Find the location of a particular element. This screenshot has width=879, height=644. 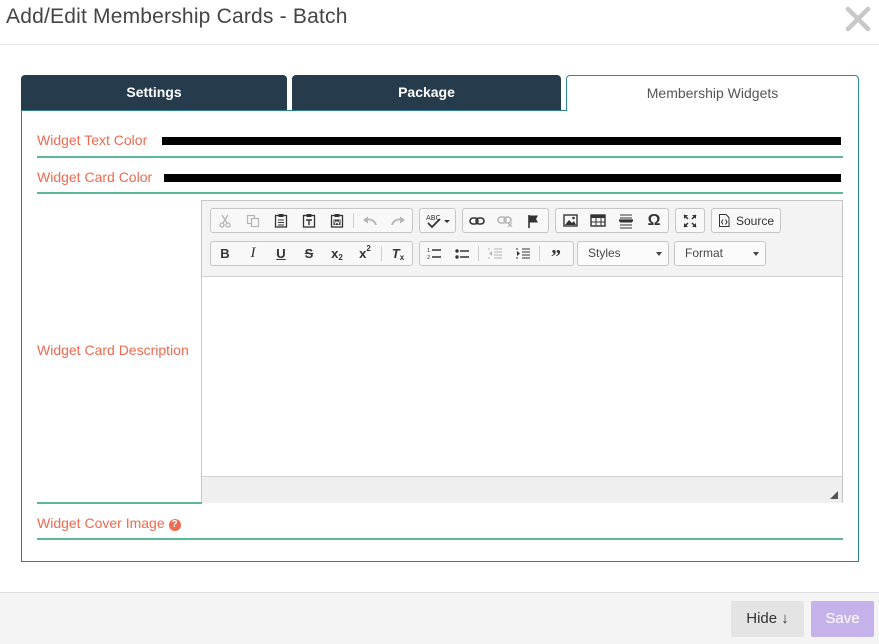

widget-card-description-label: Widget Card Description is located at coordinates (113, 350).